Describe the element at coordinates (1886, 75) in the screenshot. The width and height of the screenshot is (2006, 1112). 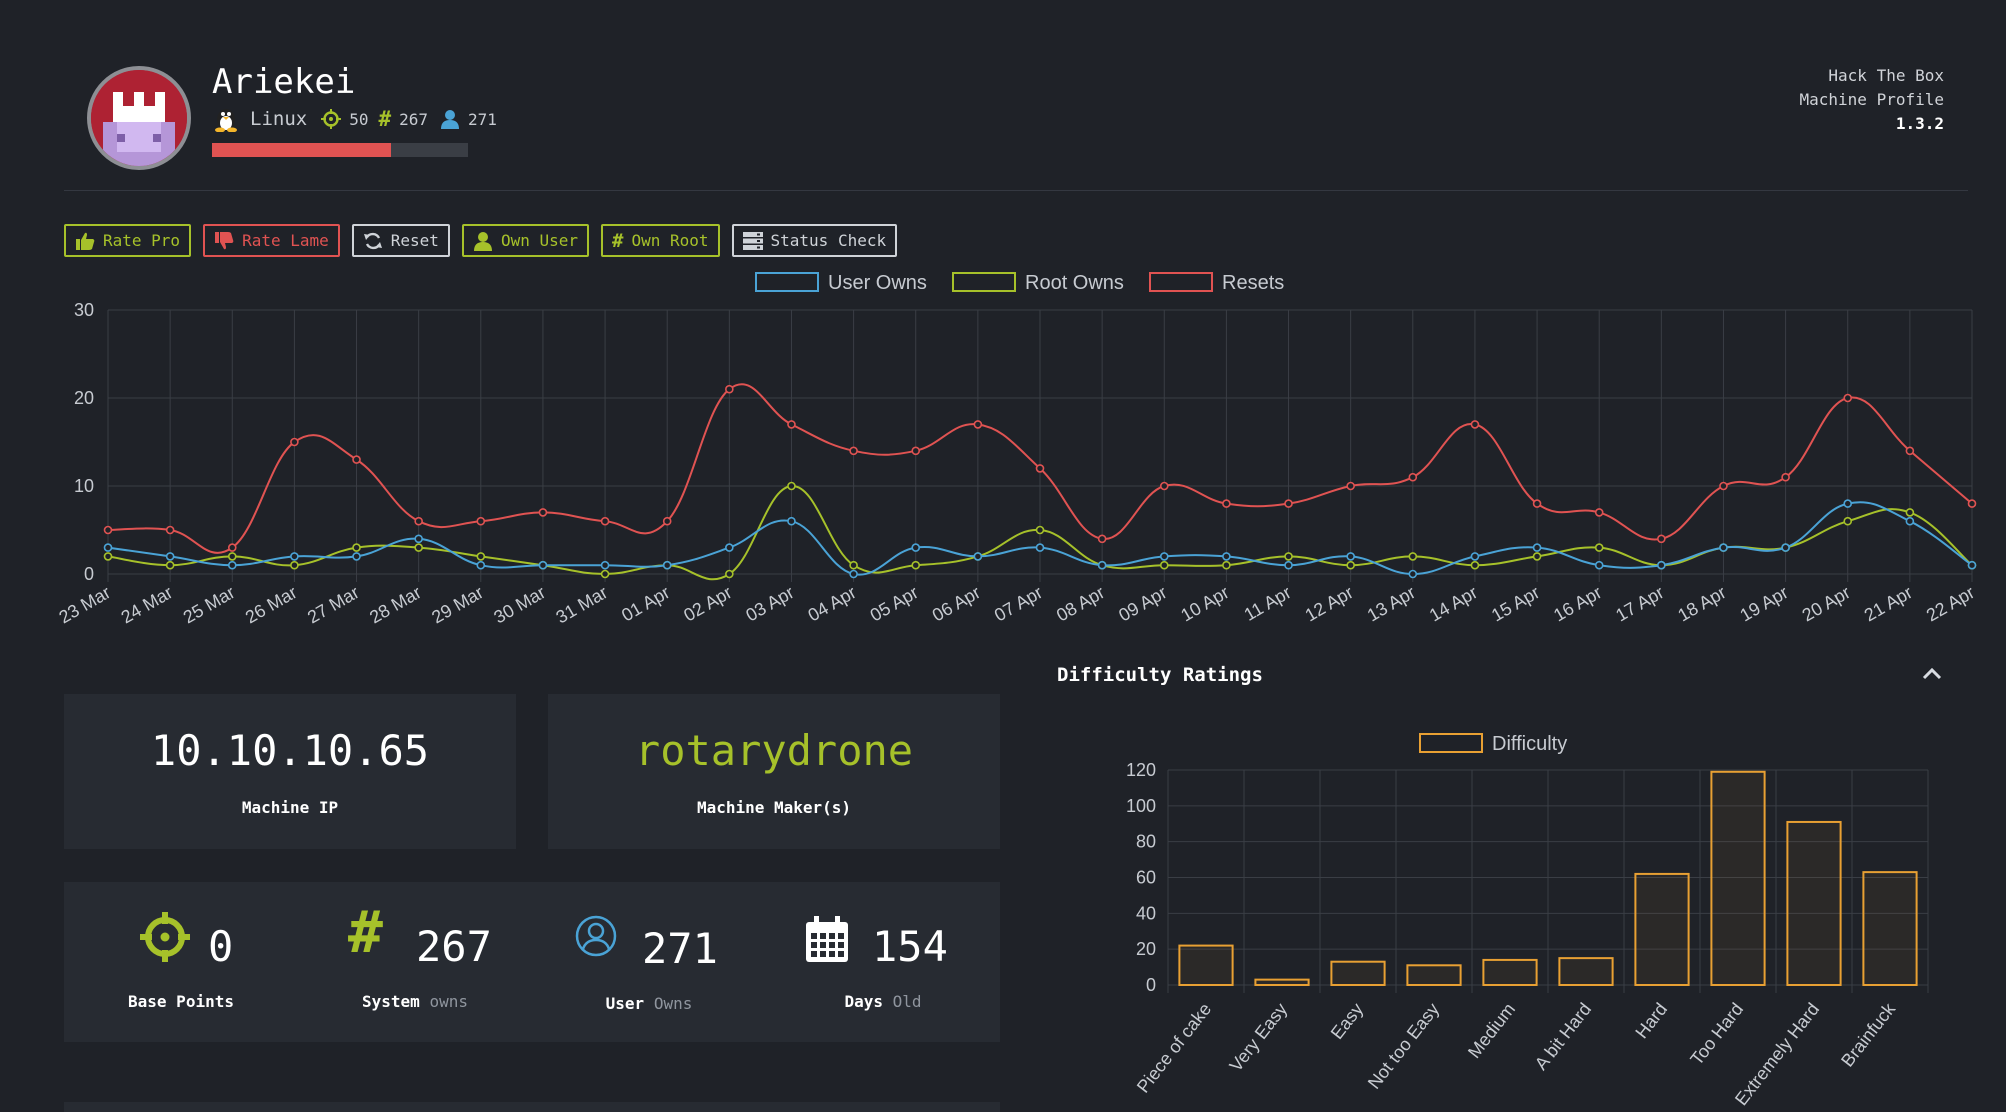
I see `app-name: Hack The Box` at that location.